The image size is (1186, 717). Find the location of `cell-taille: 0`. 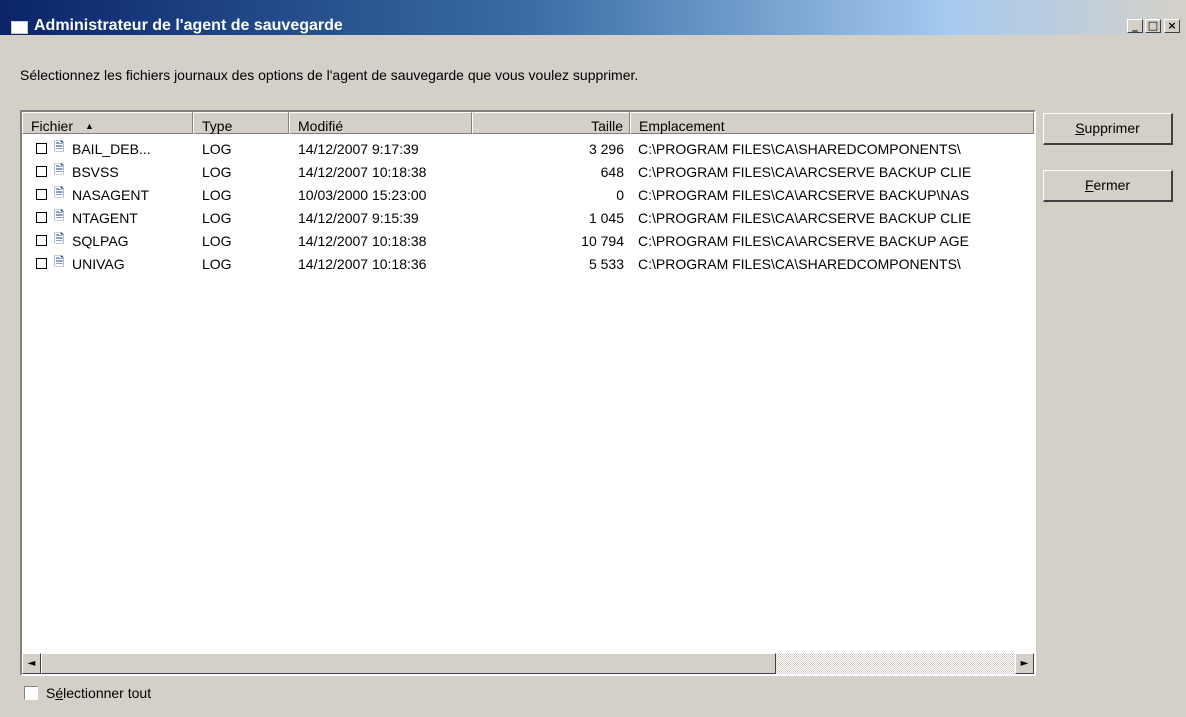

cell-taille: 0 is located at coordinates (620, 195).